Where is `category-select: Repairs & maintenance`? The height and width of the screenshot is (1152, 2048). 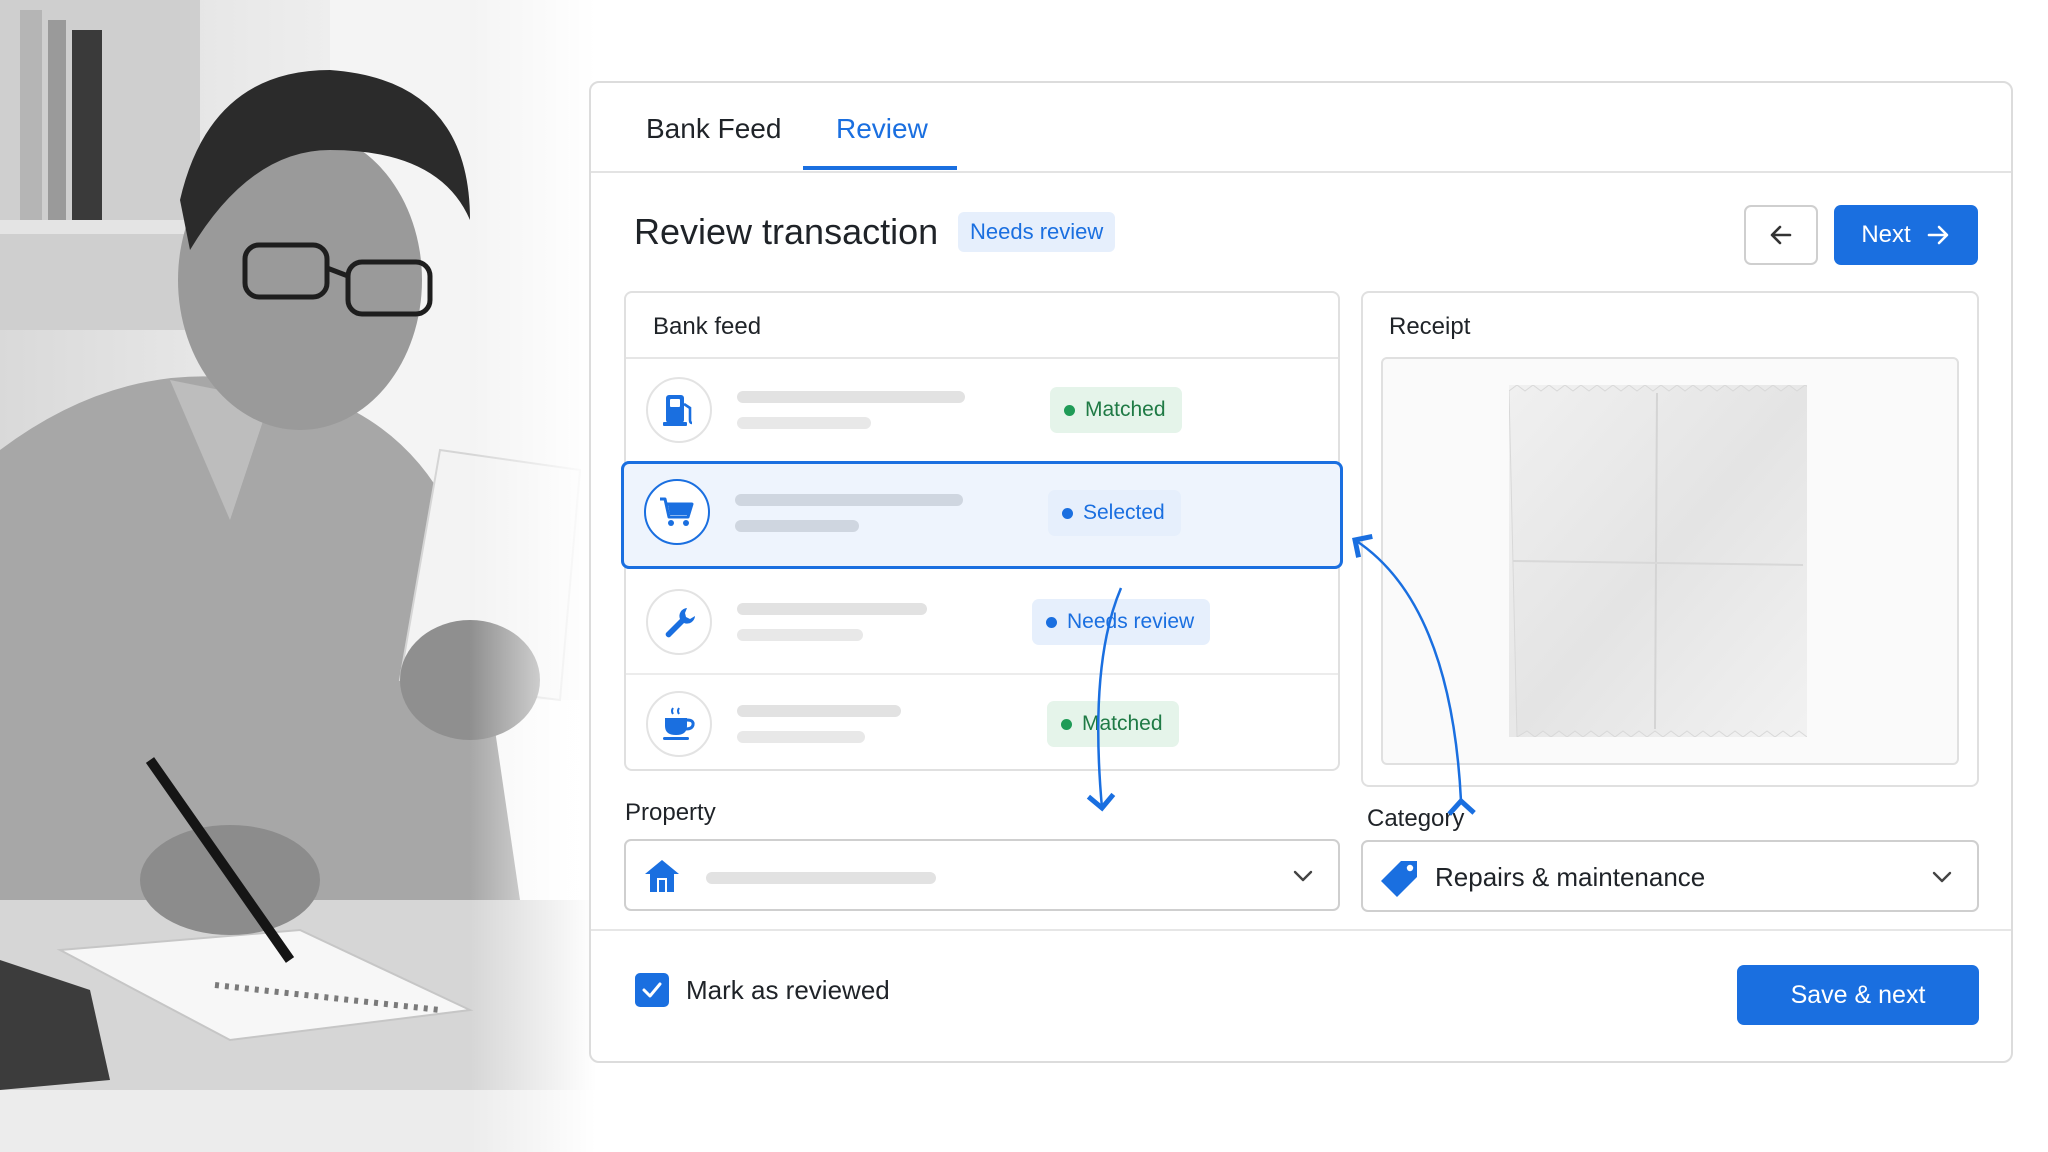
category-select: Repairs & maintenance is located at coordinates (1670, 876).